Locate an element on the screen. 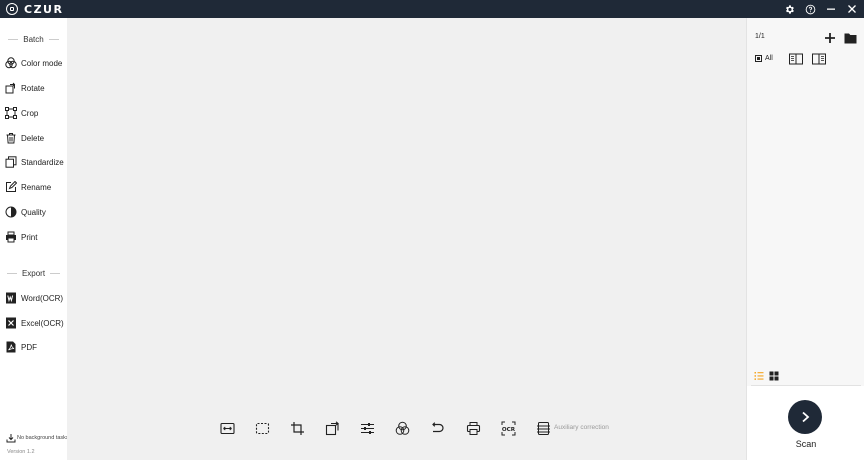  app-logo: CZUR is located at coordinates (34, 9).